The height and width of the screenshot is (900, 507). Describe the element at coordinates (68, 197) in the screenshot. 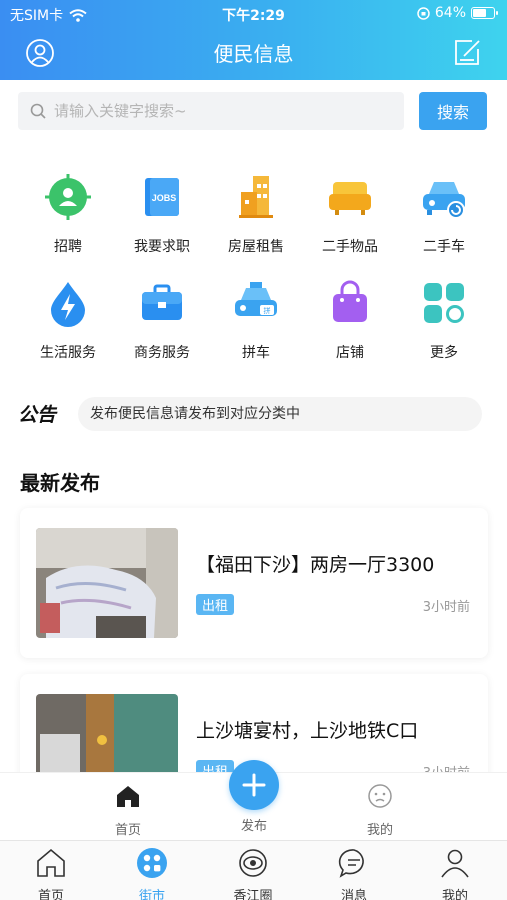

I see `recruit-icon` at that location.